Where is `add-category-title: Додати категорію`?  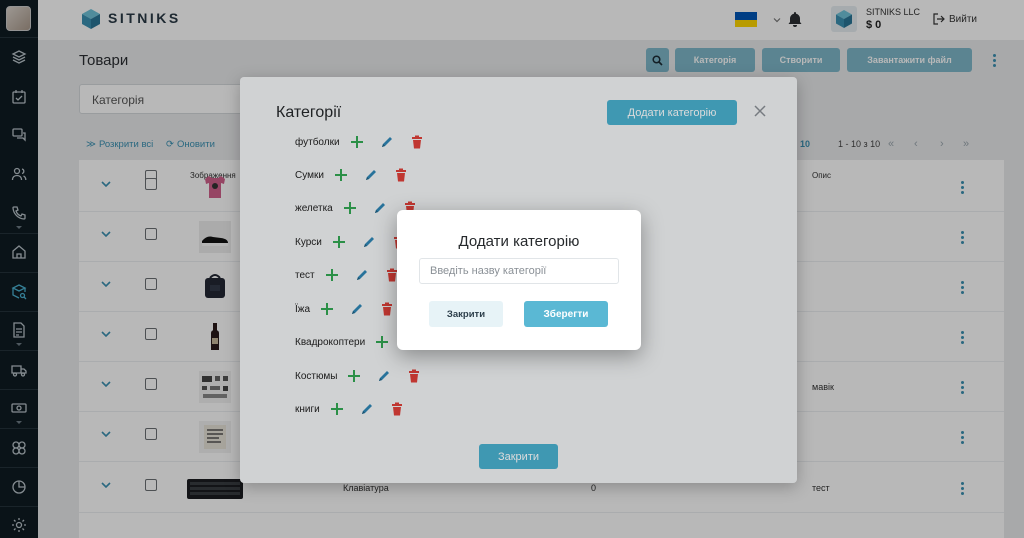
add-category-title: Додати категорію is located at coordinates (519, 241).